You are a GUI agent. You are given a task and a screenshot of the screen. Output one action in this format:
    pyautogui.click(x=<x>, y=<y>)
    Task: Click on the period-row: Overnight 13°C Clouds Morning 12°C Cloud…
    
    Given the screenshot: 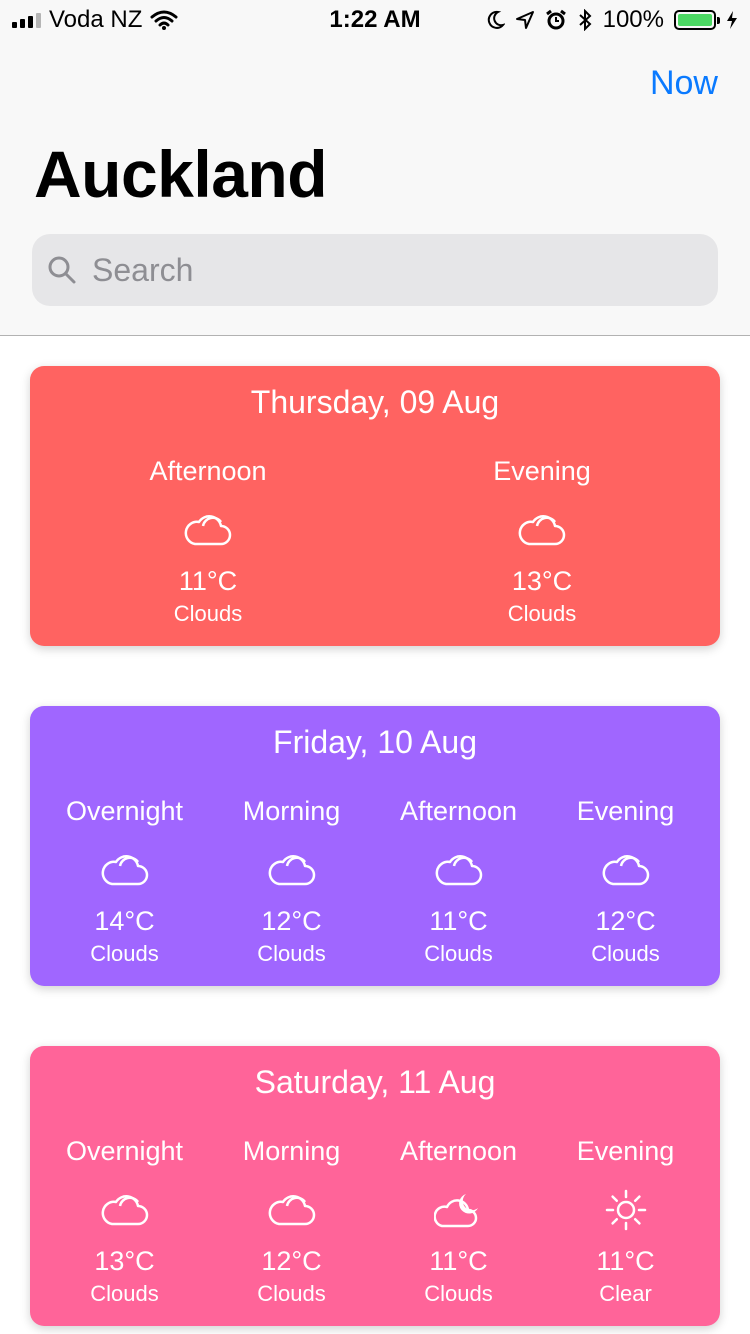 What is the action you would take?
    pyautogui.click(x=375, y=1221)
    